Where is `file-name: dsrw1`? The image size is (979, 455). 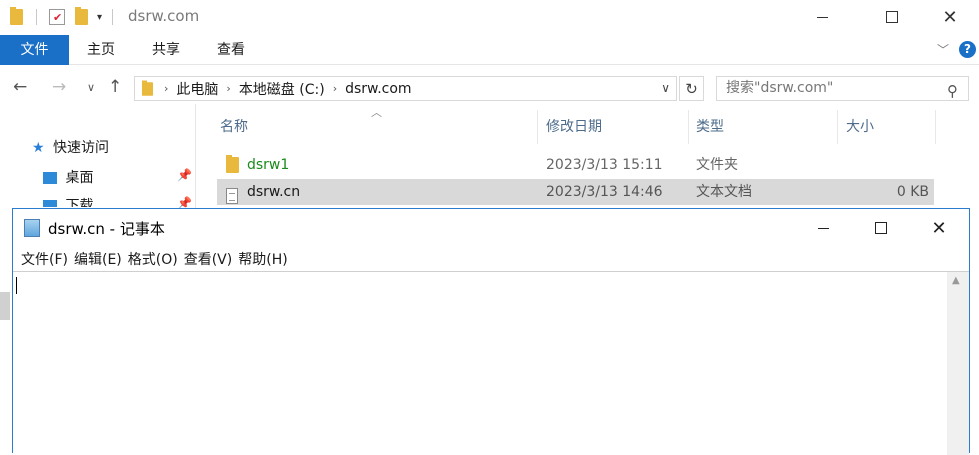 file-name: dsrw1 is located at coordinates (268, 165).